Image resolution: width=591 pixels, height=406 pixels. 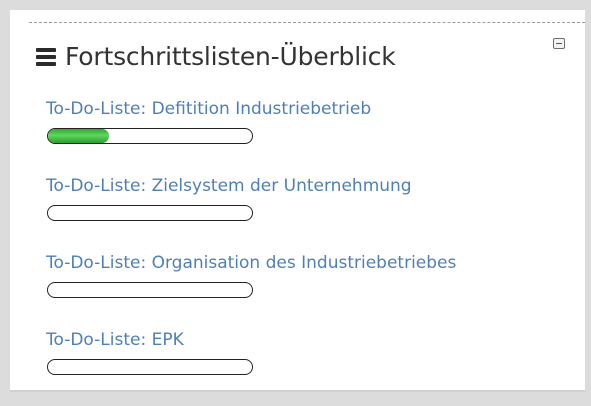 I want to click on block-divider, so click(x=307, y=22).